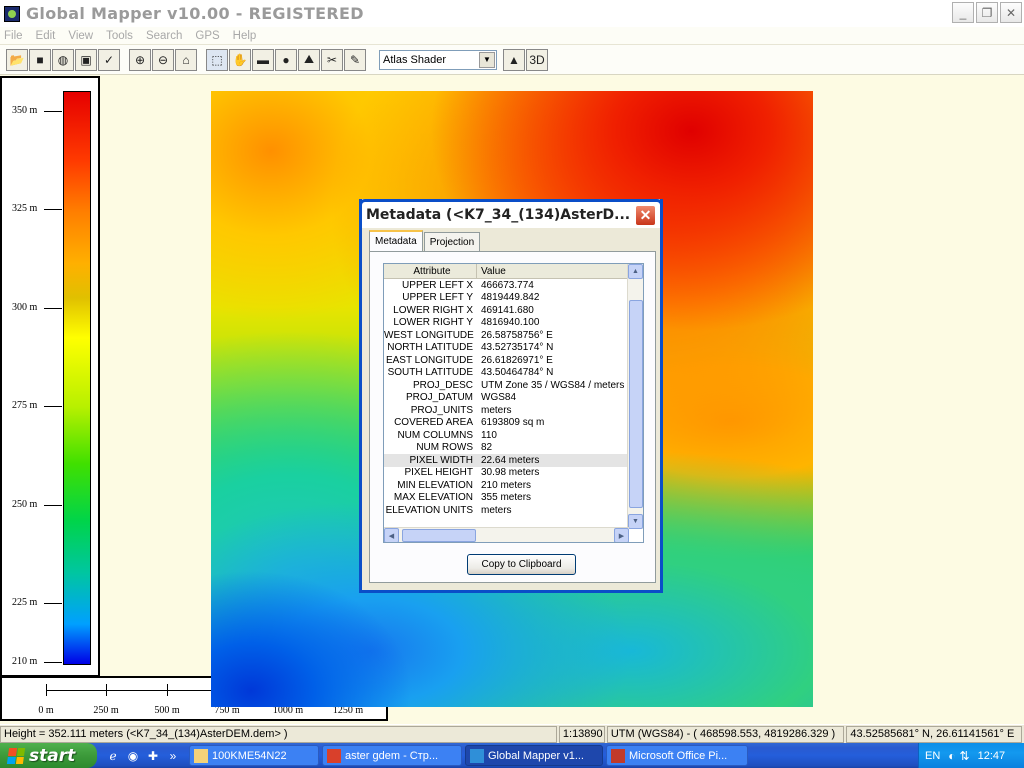 Image resolution: width=1024 pixels, height=768 pixels. What do you see at coordinates (133, 756) in the screenshot?
I see `media-player-icon: ◉` at bounding box center [133, 756].